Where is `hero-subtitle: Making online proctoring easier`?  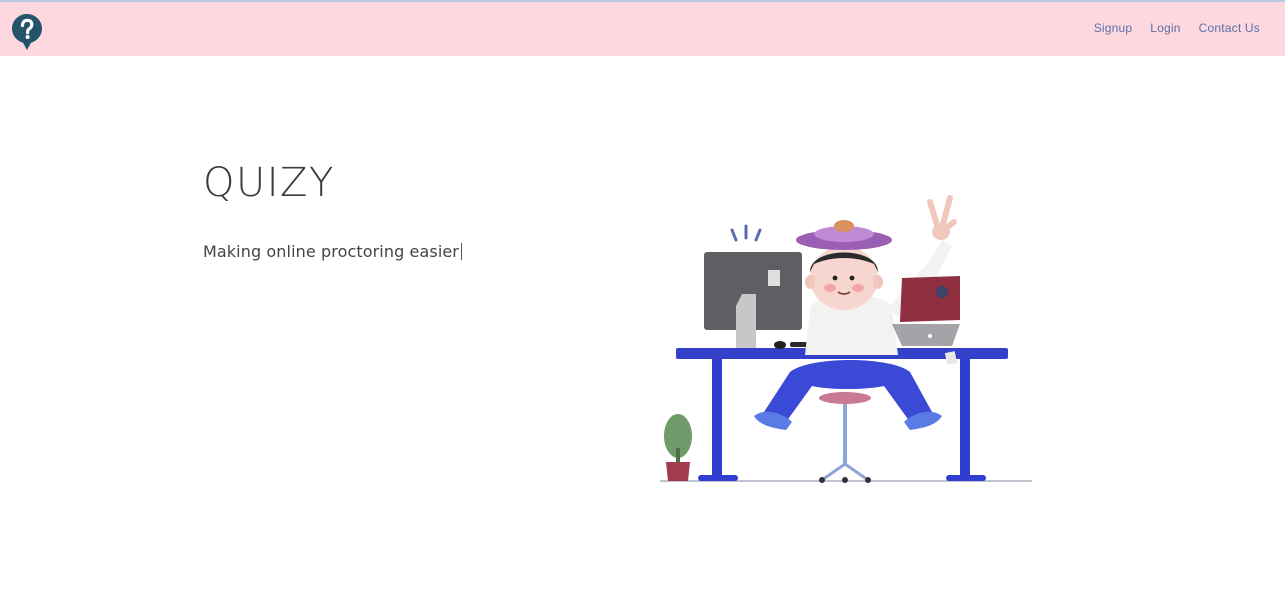 hero-subtitle: Making online proctoring easier is located at coordinates (332, 251).